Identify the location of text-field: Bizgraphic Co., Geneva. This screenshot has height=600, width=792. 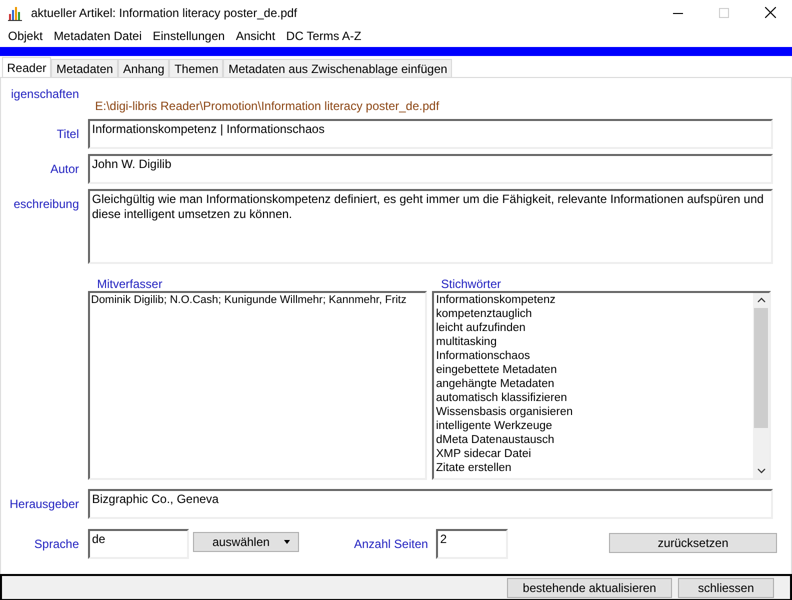
(430, 504).